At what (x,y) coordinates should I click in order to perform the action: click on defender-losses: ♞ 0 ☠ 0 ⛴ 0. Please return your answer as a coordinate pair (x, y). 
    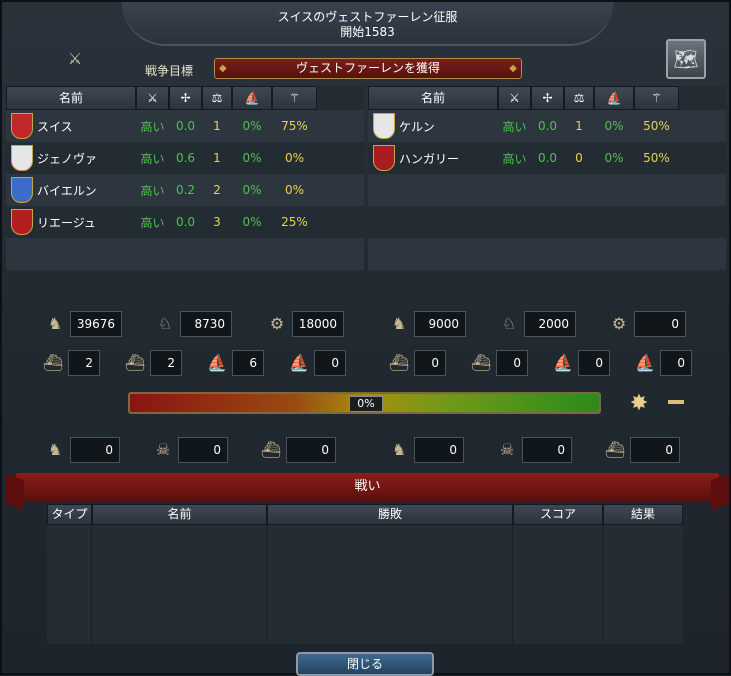
    Looking at the image, I should click on (532, 450).